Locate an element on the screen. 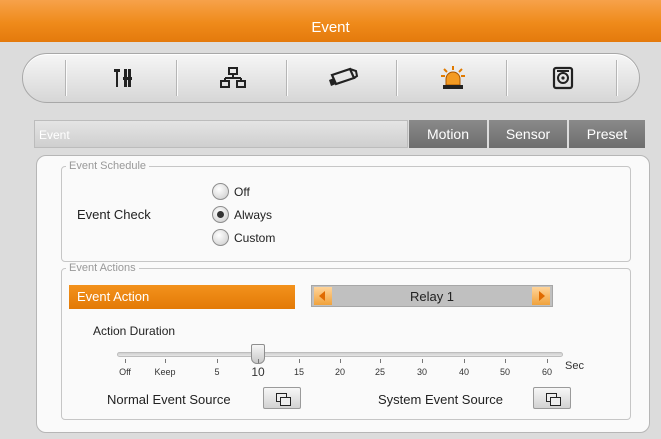 Image resolution: width=661 pixels, height=439 pixels. radio-custom-label: Custom is located at coordinates (255, 238).